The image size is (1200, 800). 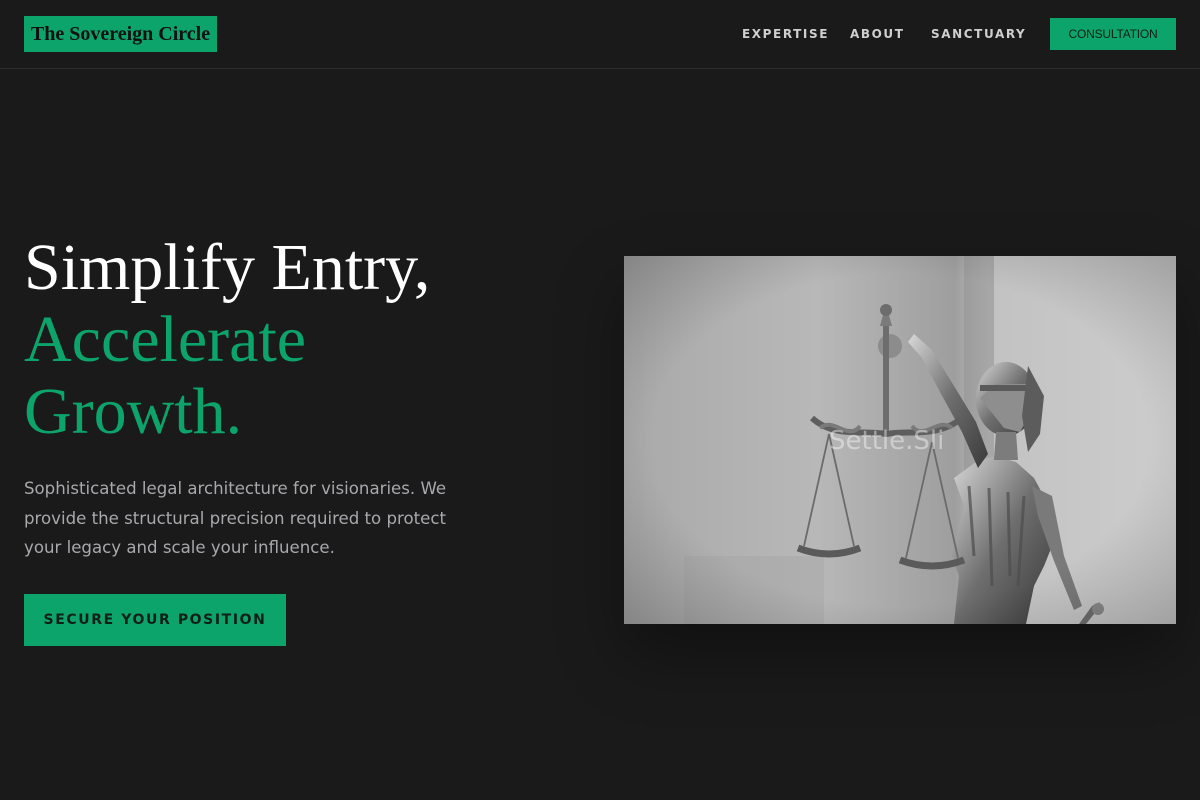 What do you see at coordinates (978, 34) in the screenshot?
I see `nav-link-sanctuary: SANCTUARY` at bounding box center [978, 34].